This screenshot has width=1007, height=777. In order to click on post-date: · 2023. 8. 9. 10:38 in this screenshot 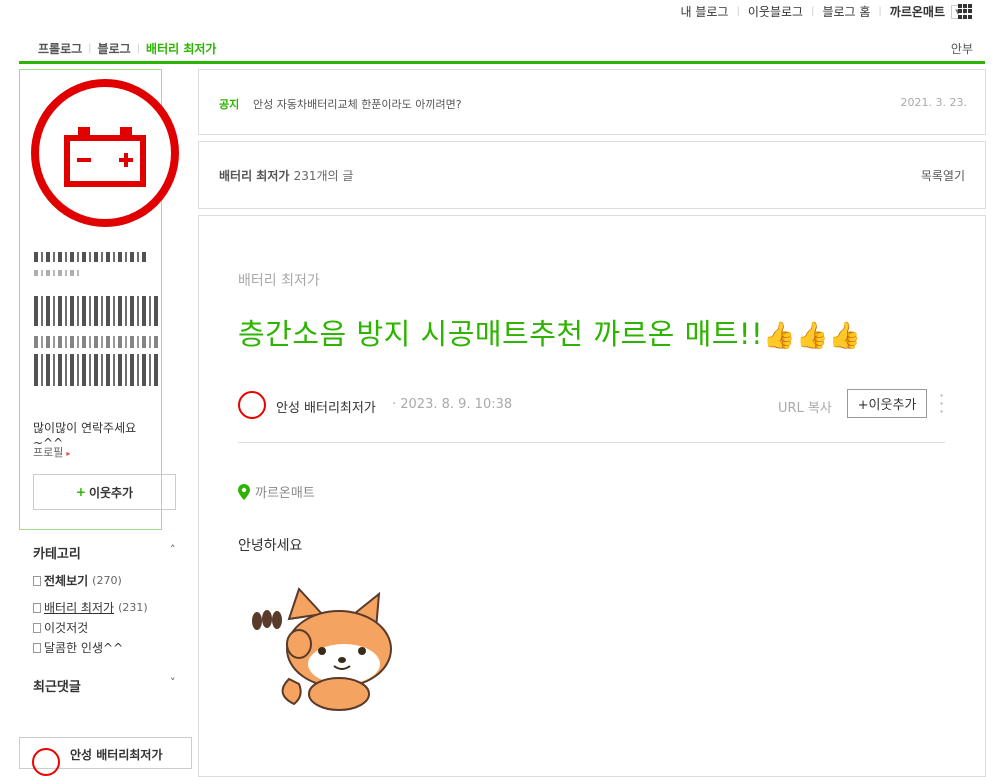, I will do `click(452, 404)`.